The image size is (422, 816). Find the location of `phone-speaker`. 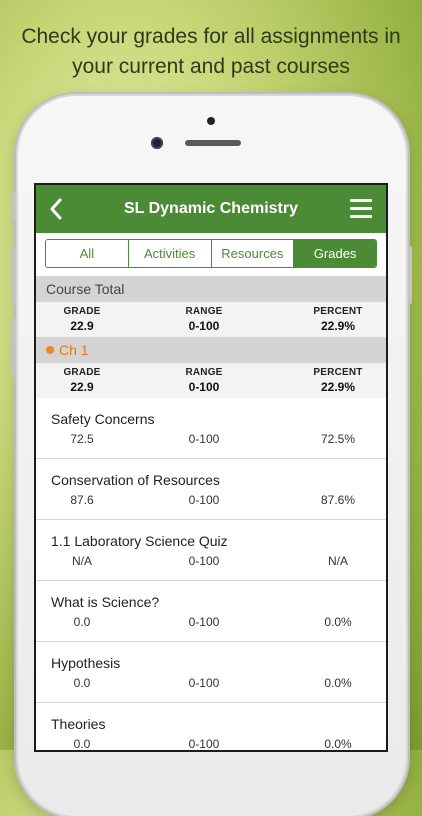

phone-speaker is located at coordinates (213, 143).